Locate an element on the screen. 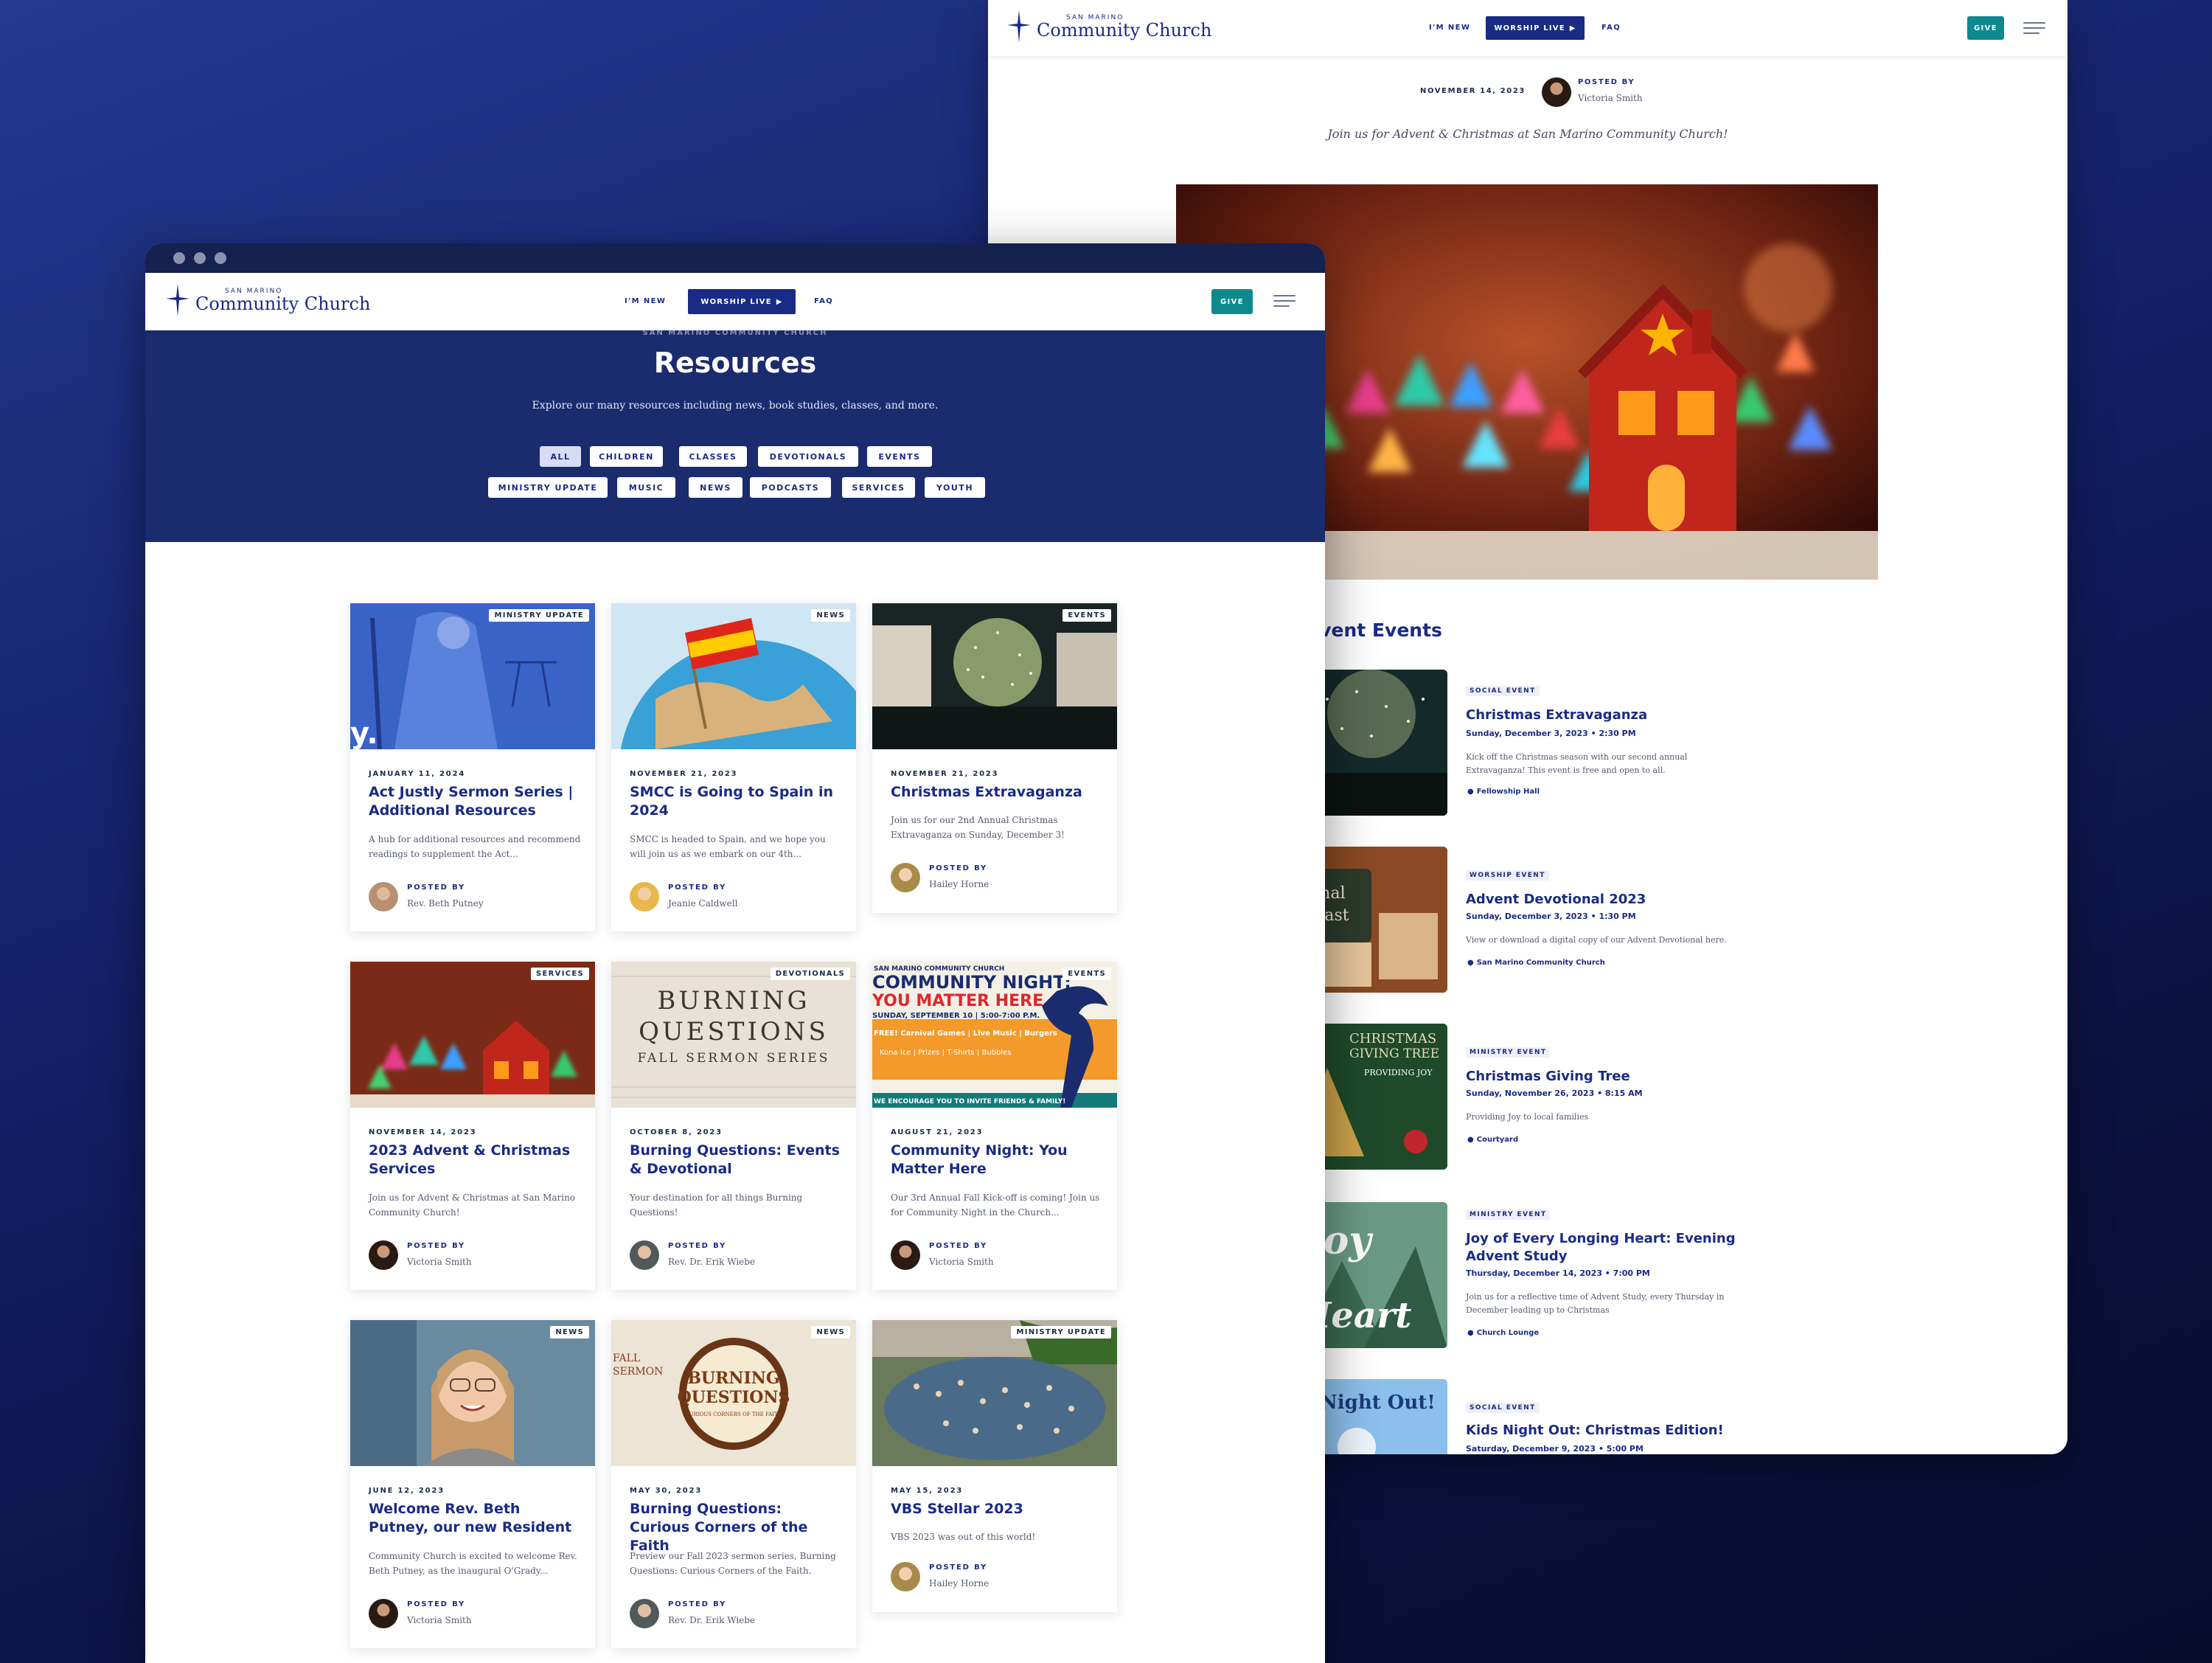 The height and width of the screenshot is (1663, 2212). event-title: Advent Devotional 2023 is located at coordinates (1613, 900).